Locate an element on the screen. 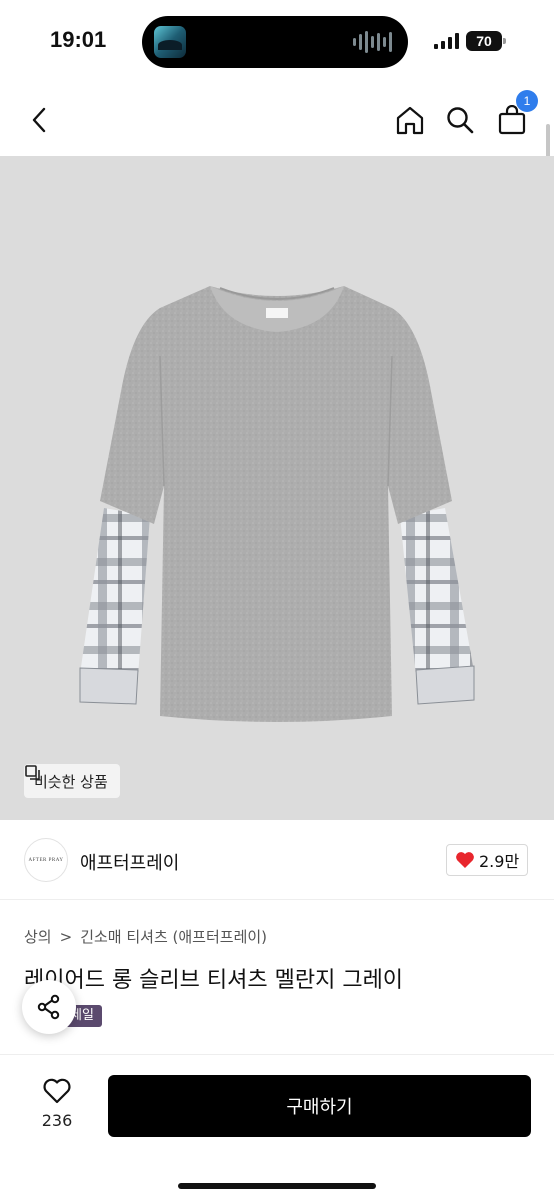 This screenshot has width=554, height=1200. brand-name-link: 애프터프레이 is located at coordinates (129, 862).